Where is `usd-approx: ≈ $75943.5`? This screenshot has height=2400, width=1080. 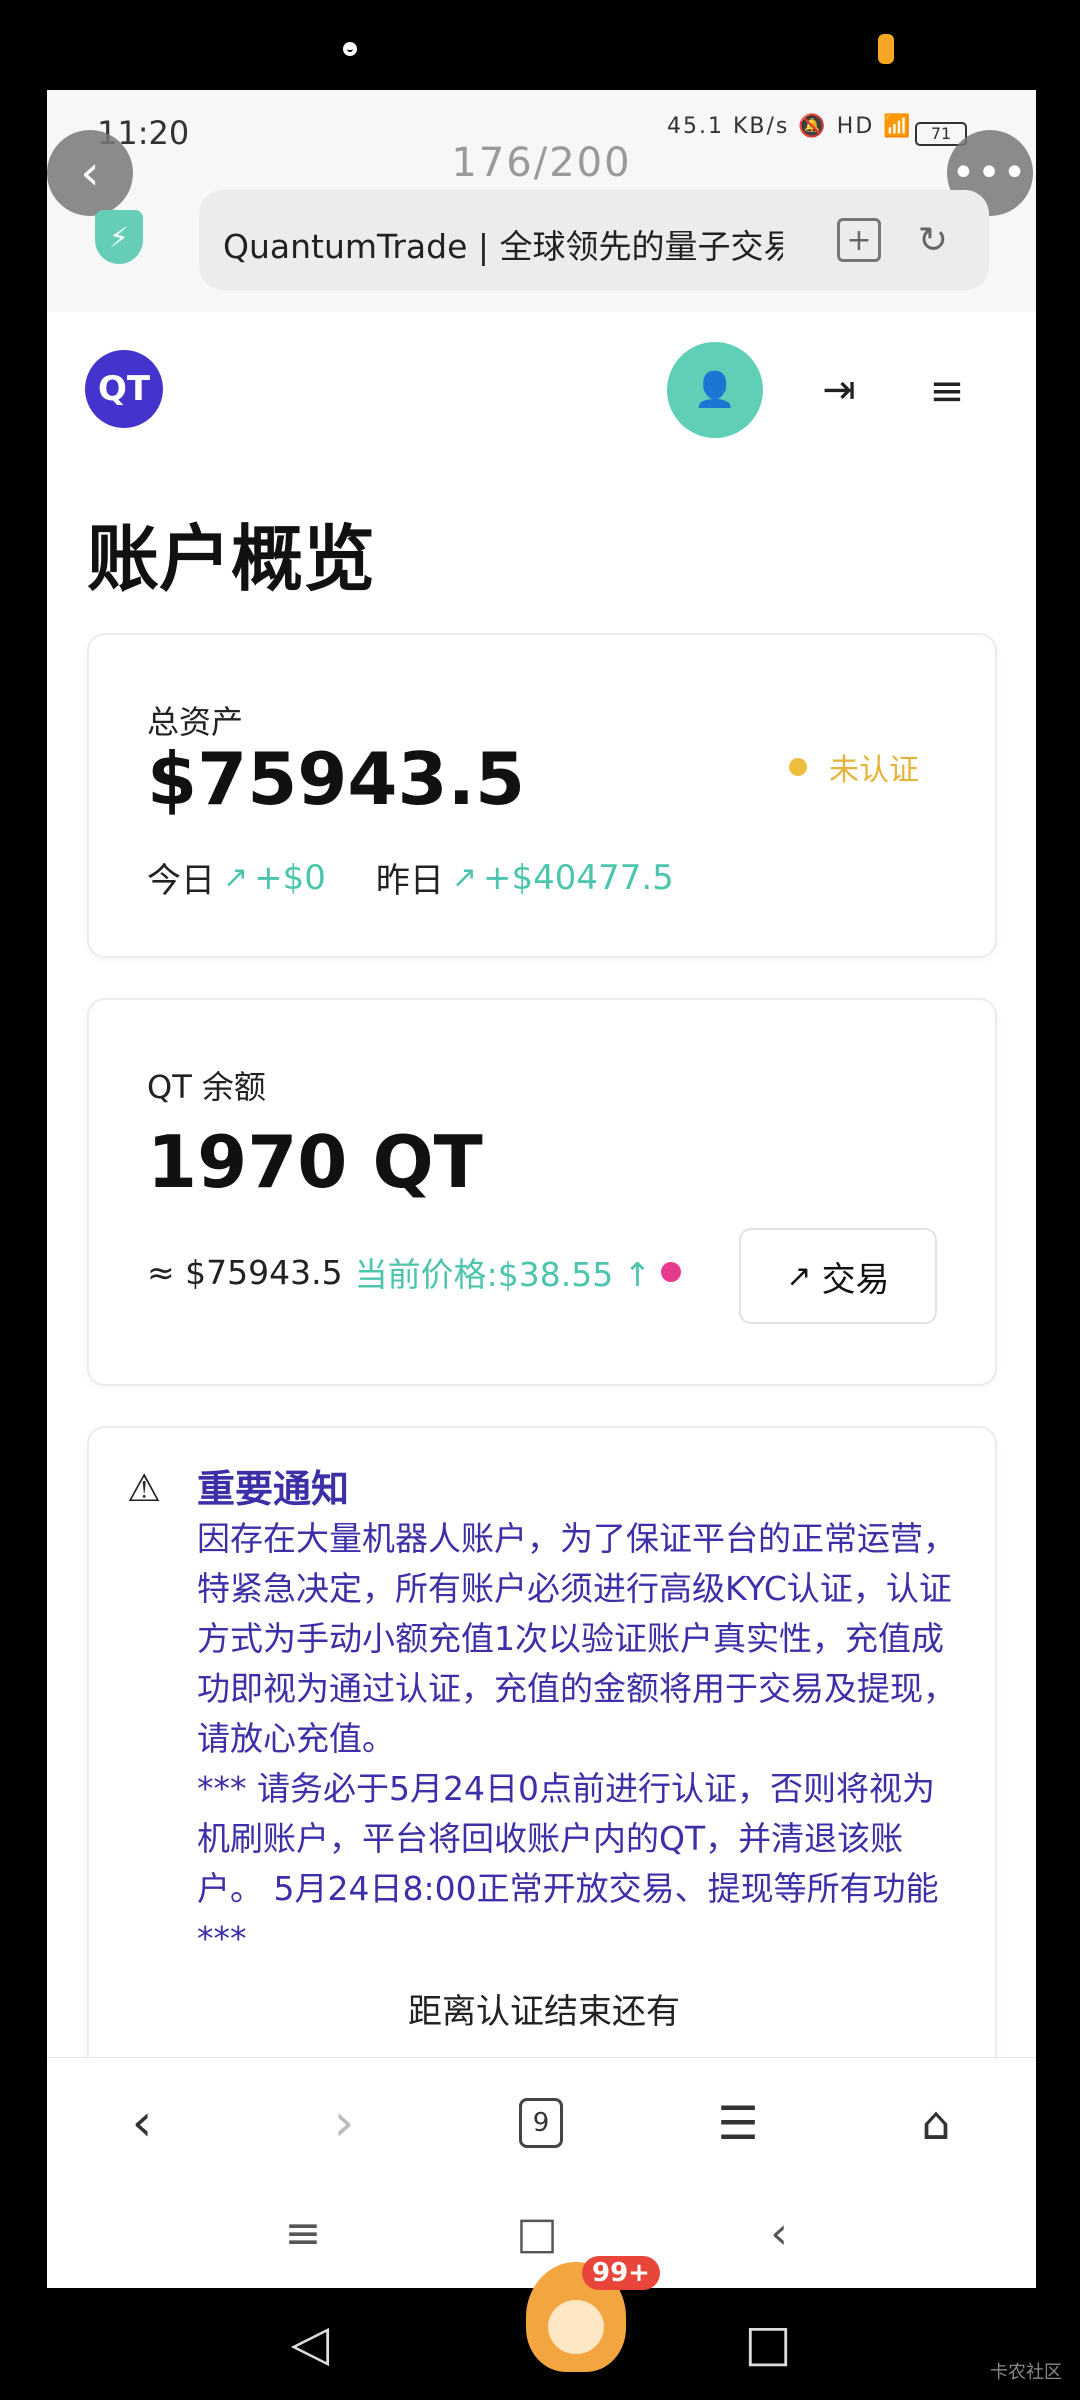
usd-approx: ≈ $75943.5 is located at coordinates (245, 1272).